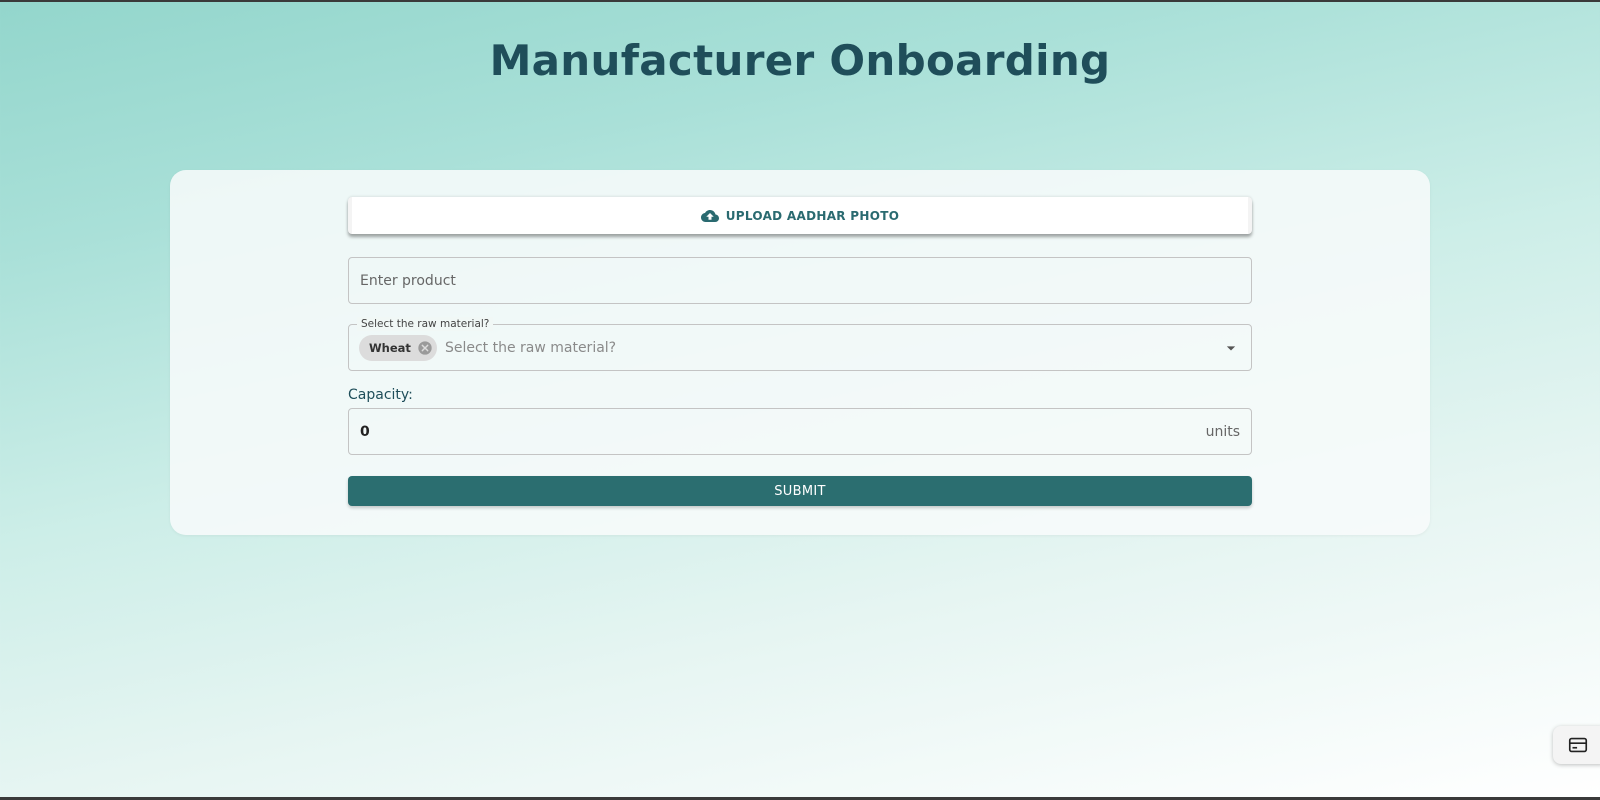 The image size is (1600, 800). I want to click on window-top-border, so click(800, 1).